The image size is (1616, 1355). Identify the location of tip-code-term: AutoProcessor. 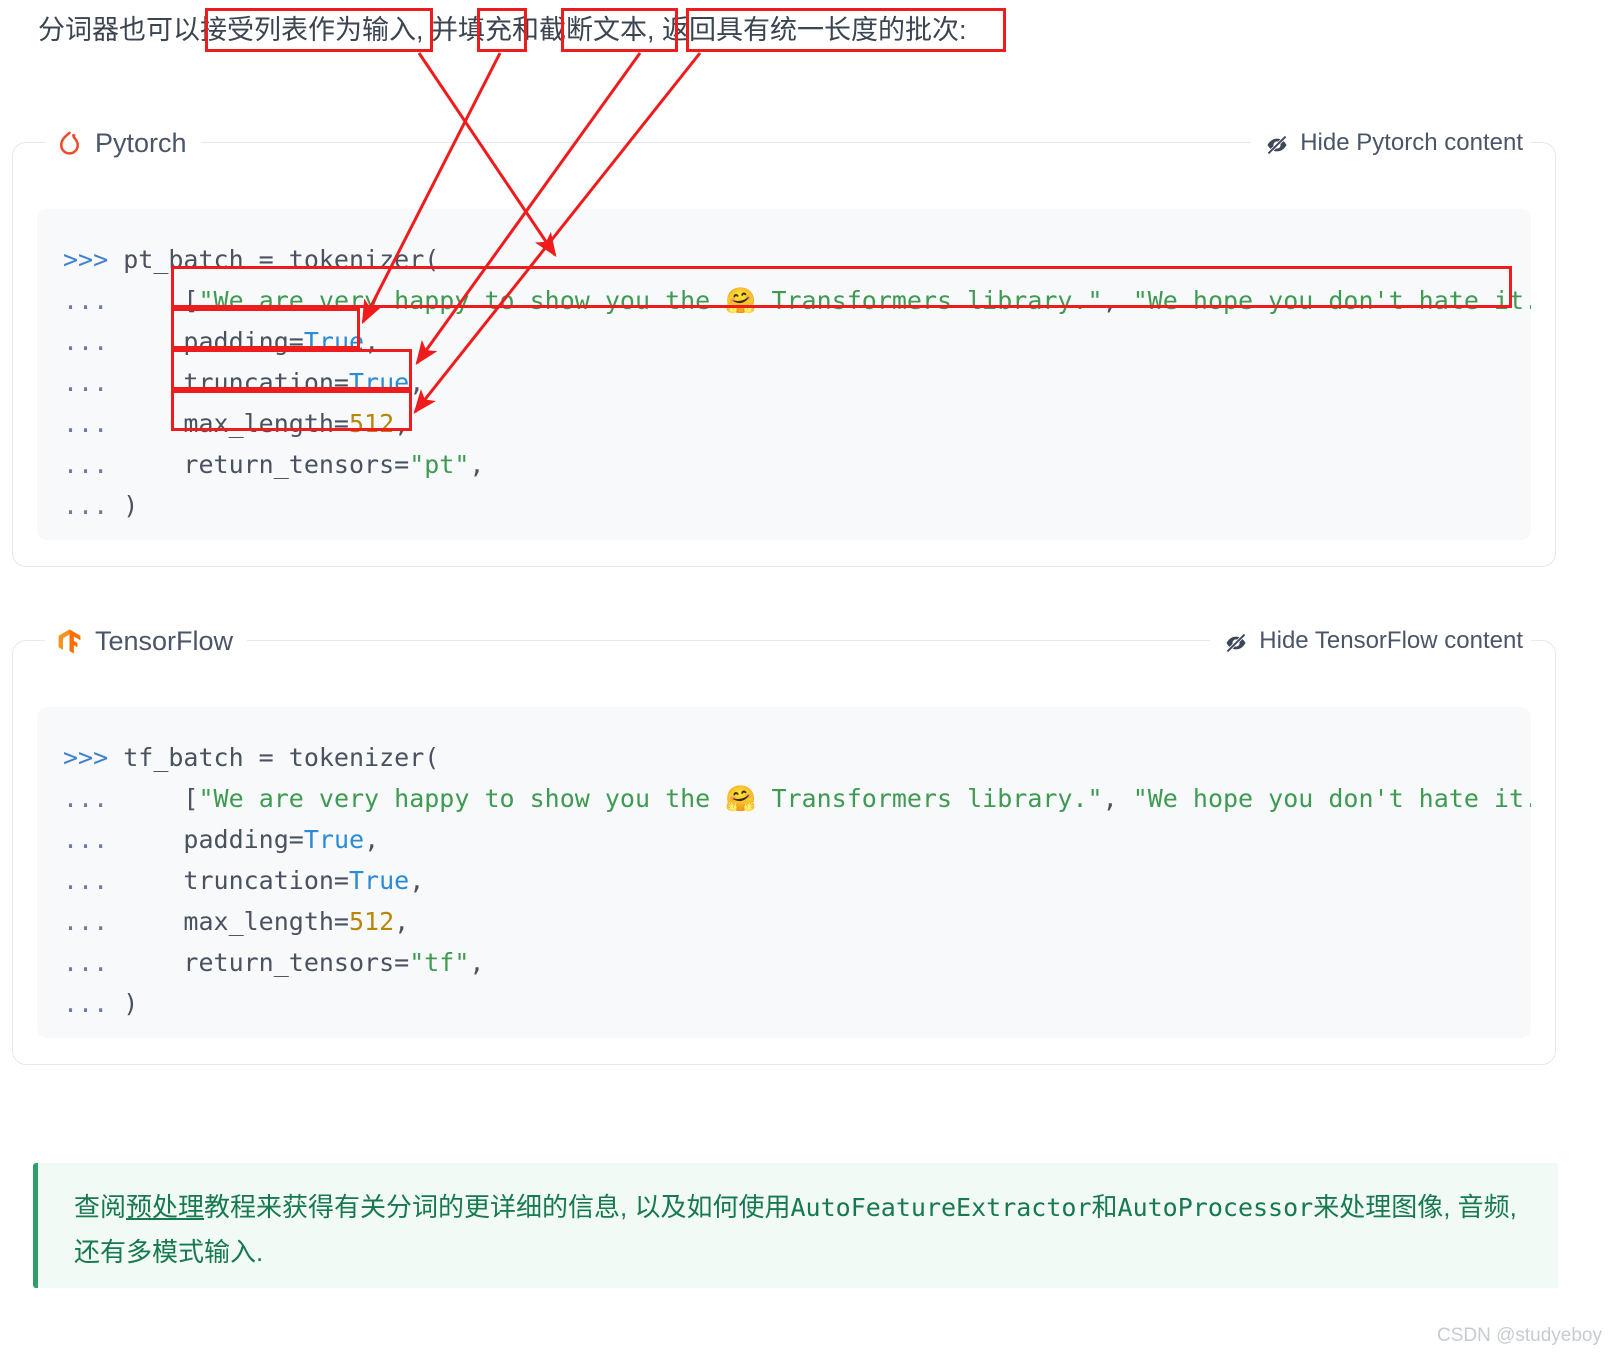
(1215, 1207).